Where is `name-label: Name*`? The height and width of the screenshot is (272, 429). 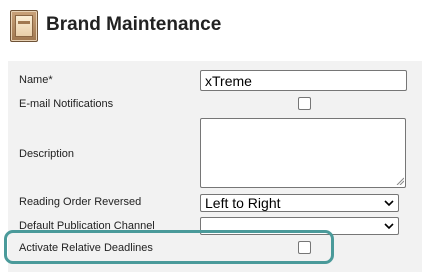 name-label: Name* is located at coordinates (36, 80).